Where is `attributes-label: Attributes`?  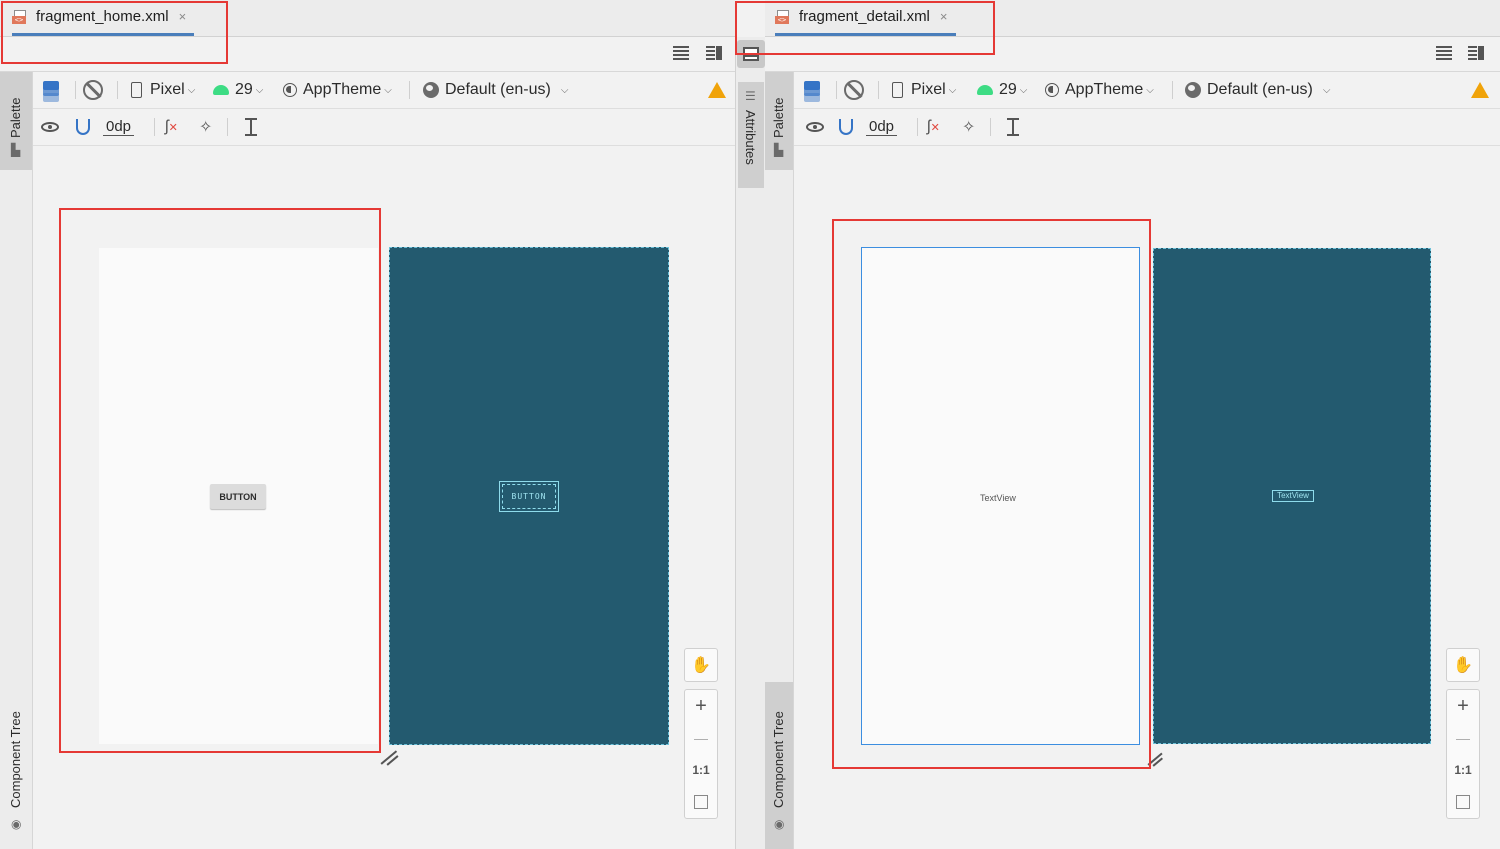
attributes-label: Attributes is located at coordinates (750, 137).